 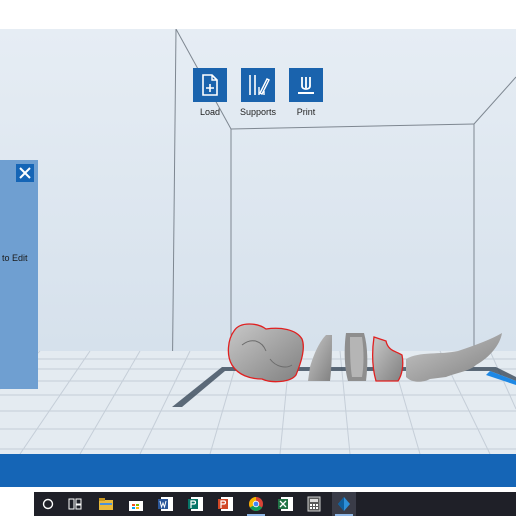 I want to click on model-part-head, so click(x=265, y=353).